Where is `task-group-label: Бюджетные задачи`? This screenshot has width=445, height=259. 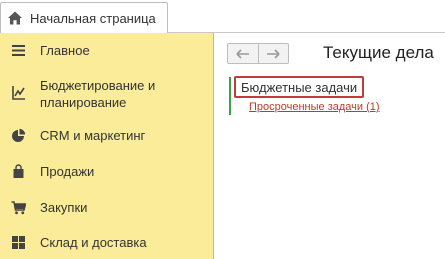 task-group-label: Бюджетные задачи is located at coordinates (299, 87).